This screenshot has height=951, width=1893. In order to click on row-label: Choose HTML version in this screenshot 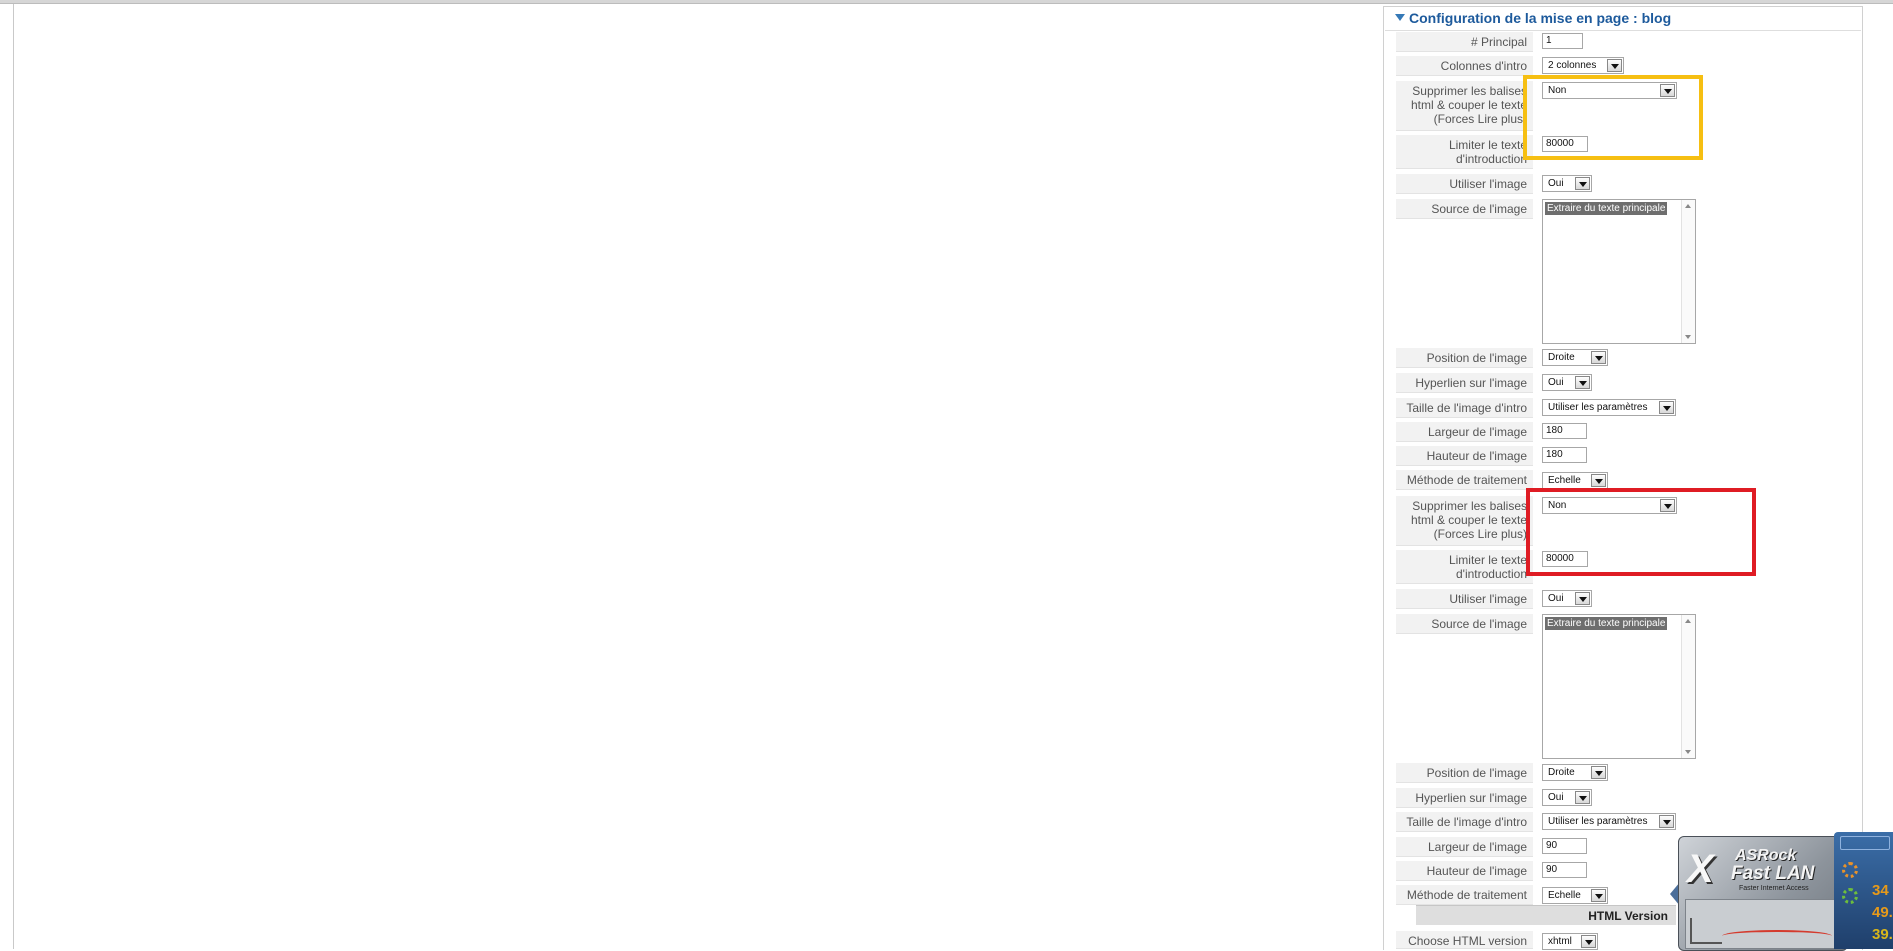, I will do `click(1464, 940)`.